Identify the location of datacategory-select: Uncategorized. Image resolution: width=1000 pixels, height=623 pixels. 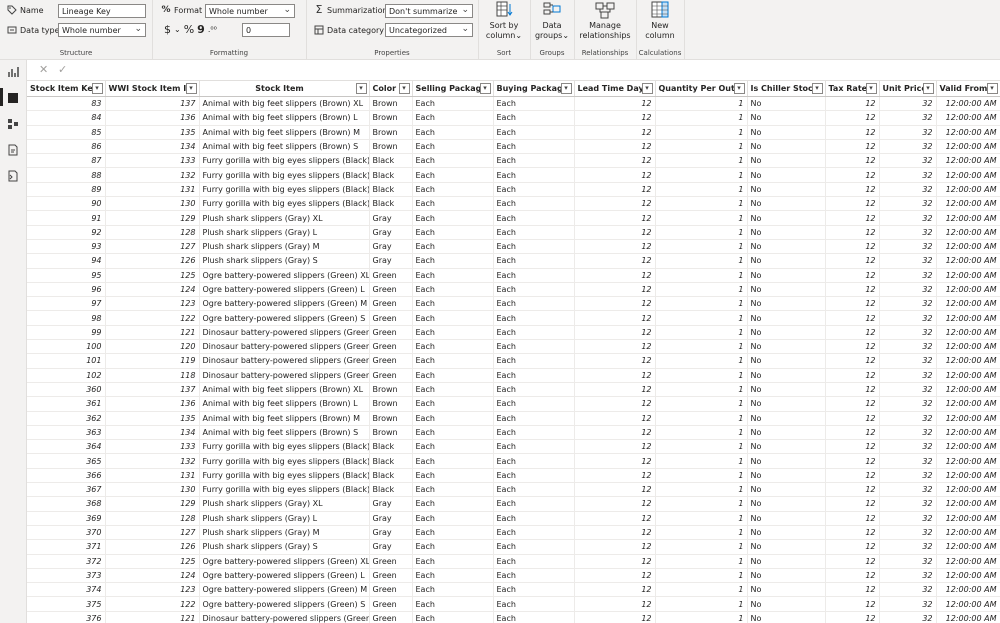
(429, 29).